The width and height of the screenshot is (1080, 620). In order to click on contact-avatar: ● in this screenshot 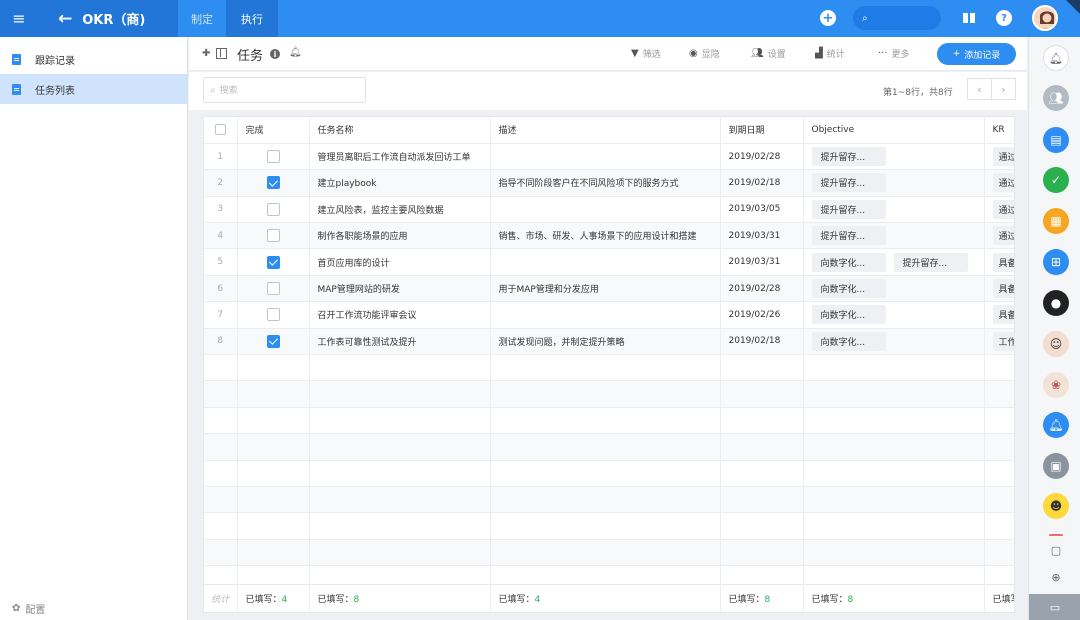, I will do `click(1056, 303)`.